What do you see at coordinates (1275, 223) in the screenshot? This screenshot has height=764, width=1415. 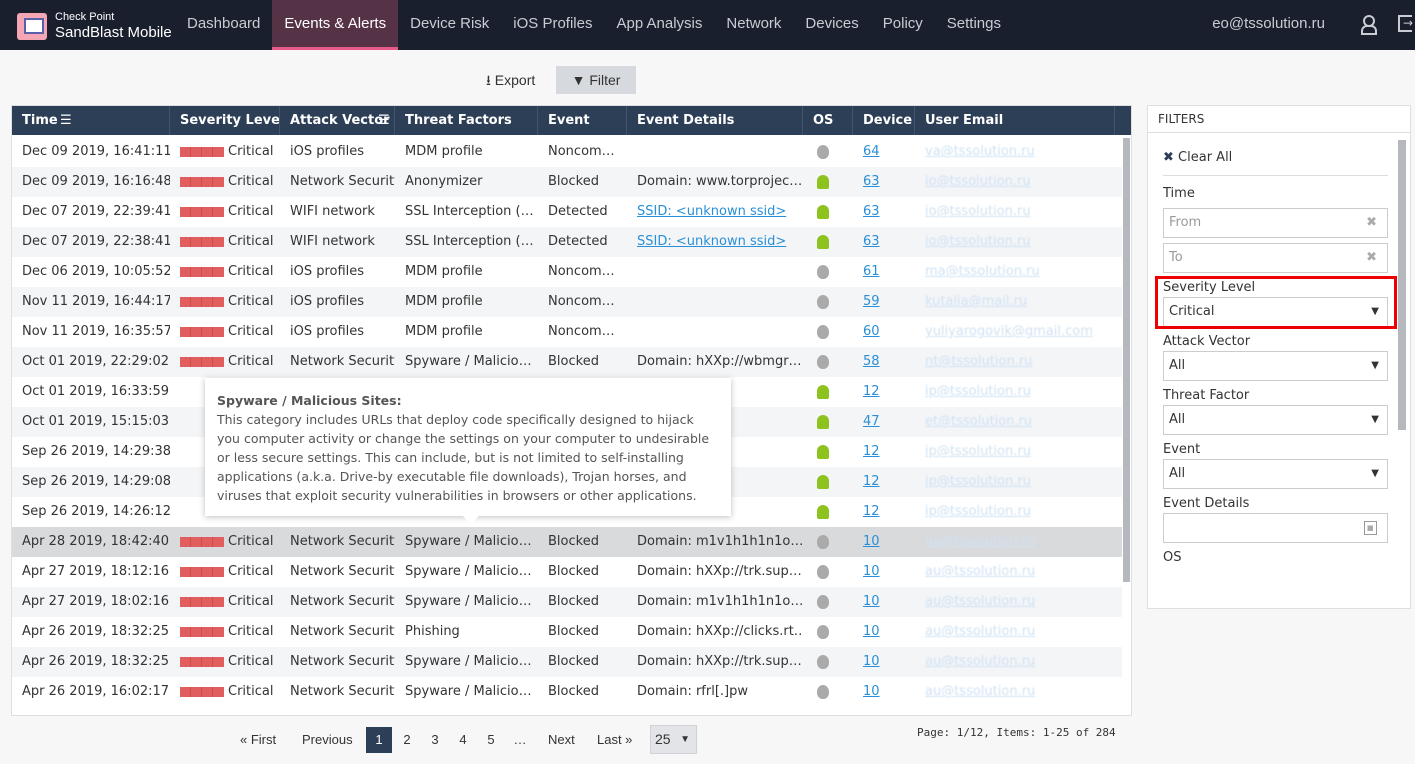 I see `time-from-input: From ✖` at bounding box center [1275, 223].